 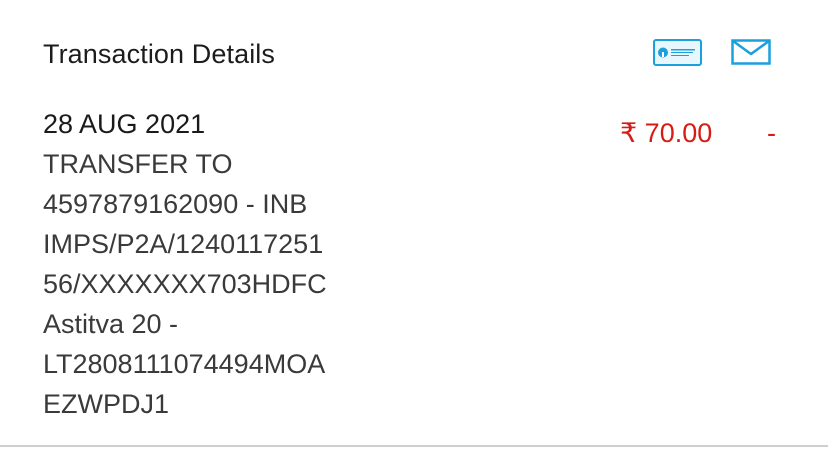 I want to click on debit-indicator: -, so click(x=771, y=133).